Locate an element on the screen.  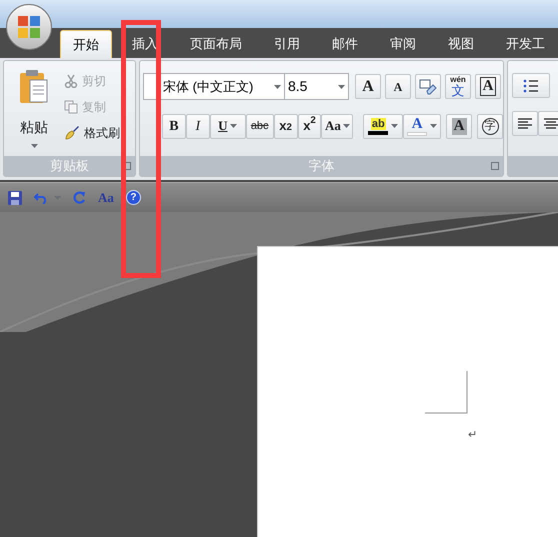
clipboard-icon is located at coordinates (34, 87).